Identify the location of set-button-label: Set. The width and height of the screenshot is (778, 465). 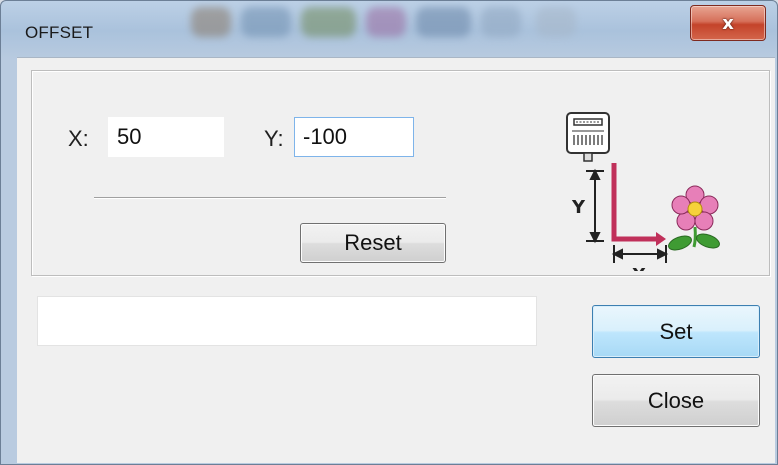
(676, 331).